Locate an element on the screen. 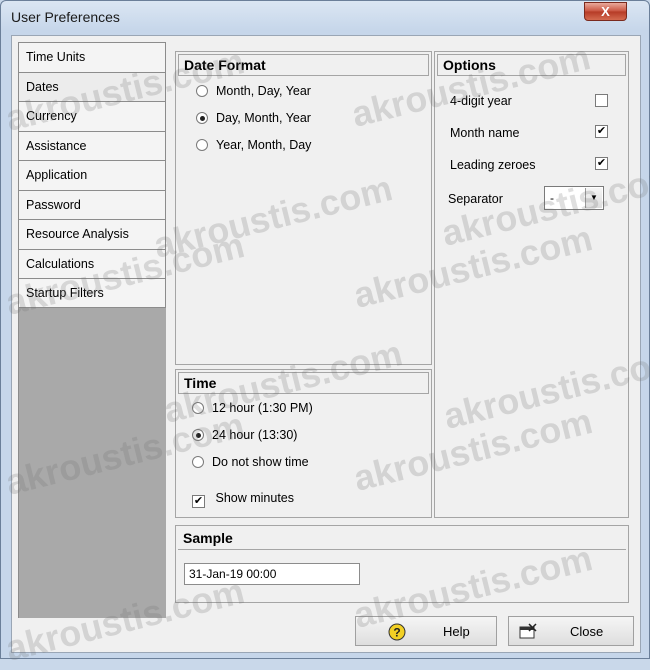  close-window-icon is located at coordinates (528, 631).